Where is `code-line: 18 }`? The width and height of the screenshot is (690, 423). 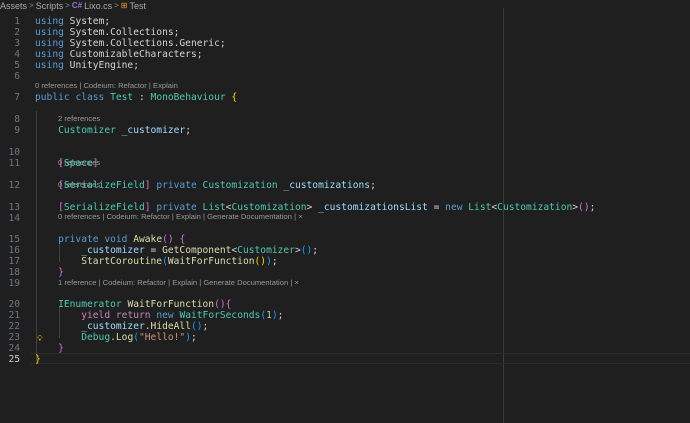 code-line: 18 } is located at coordinates (345, 272).